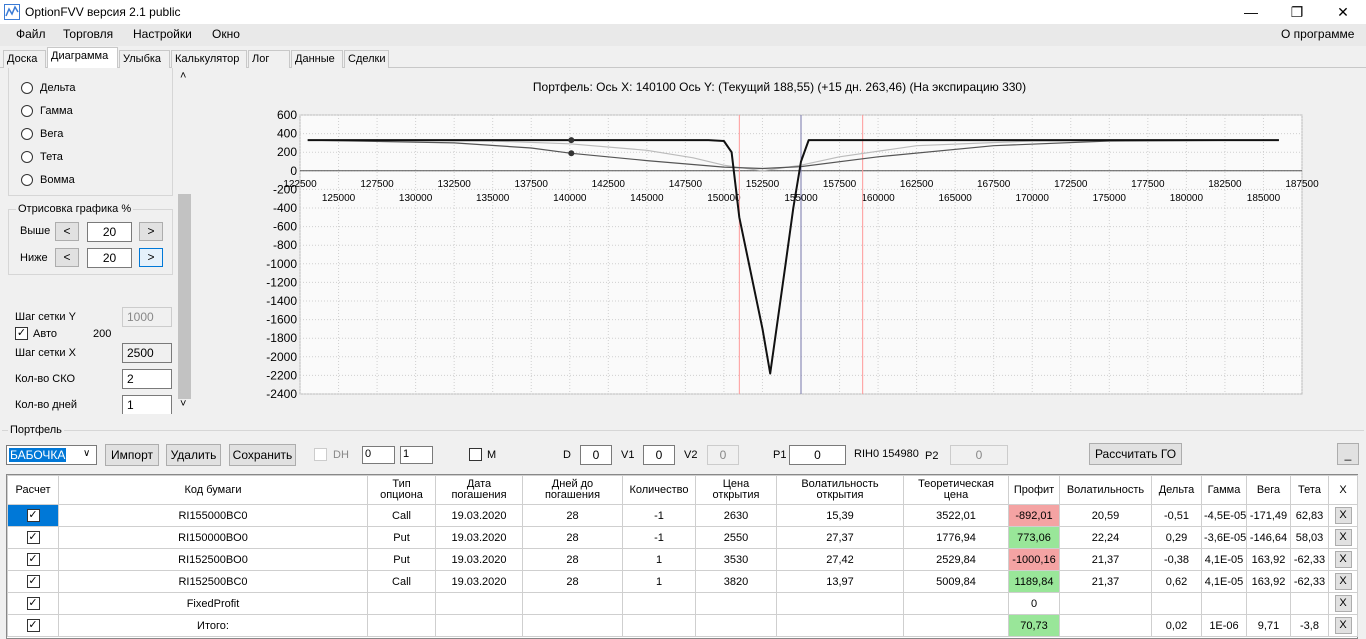  What do you see at coordinates (416, 455) in the screenshot?
I see `dh-spinner-b: 1` at bounding box center [416, 455].